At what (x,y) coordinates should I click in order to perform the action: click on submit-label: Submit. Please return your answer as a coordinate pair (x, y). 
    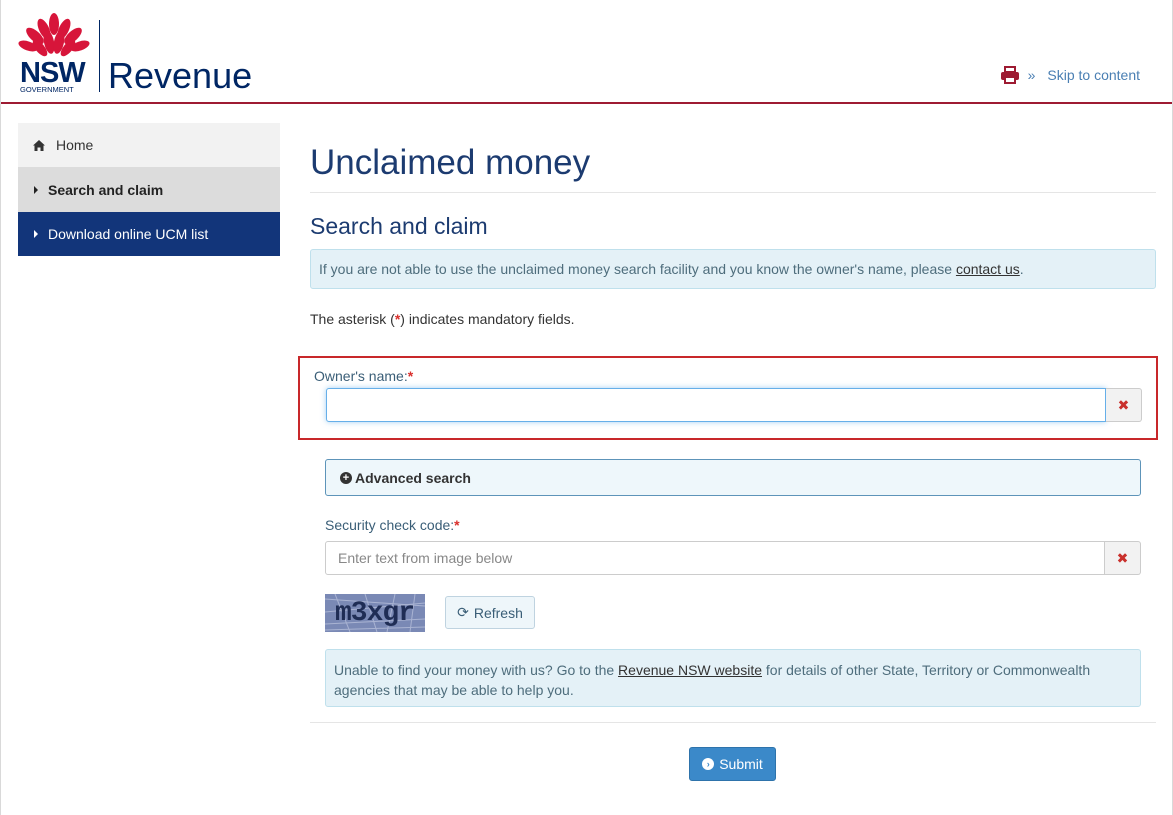
    Looking at the image, I should click on (741, 764).